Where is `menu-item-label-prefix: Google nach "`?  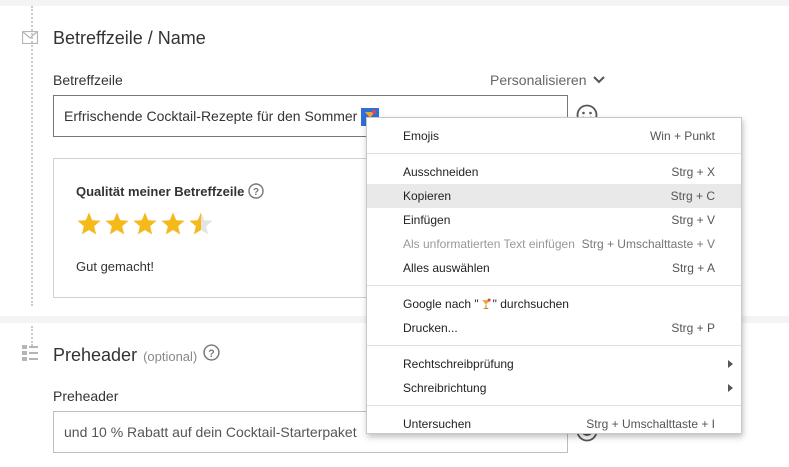 menu-item-label-prefix: Google nach " is located at coordinates (441, 303).